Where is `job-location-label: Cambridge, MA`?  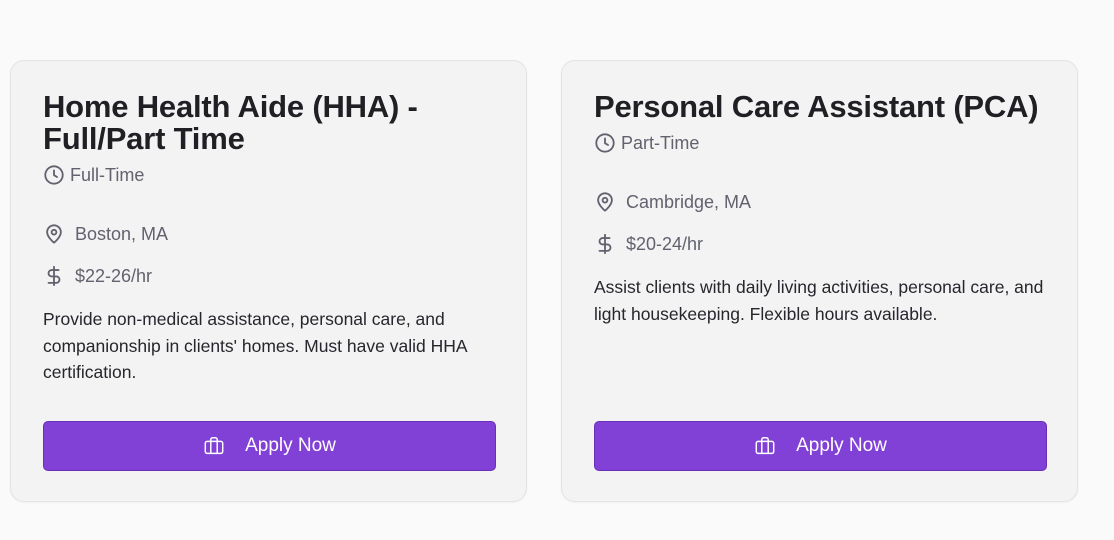 job-location-label: Cambridge, MA is located at coordinates (689, 201).